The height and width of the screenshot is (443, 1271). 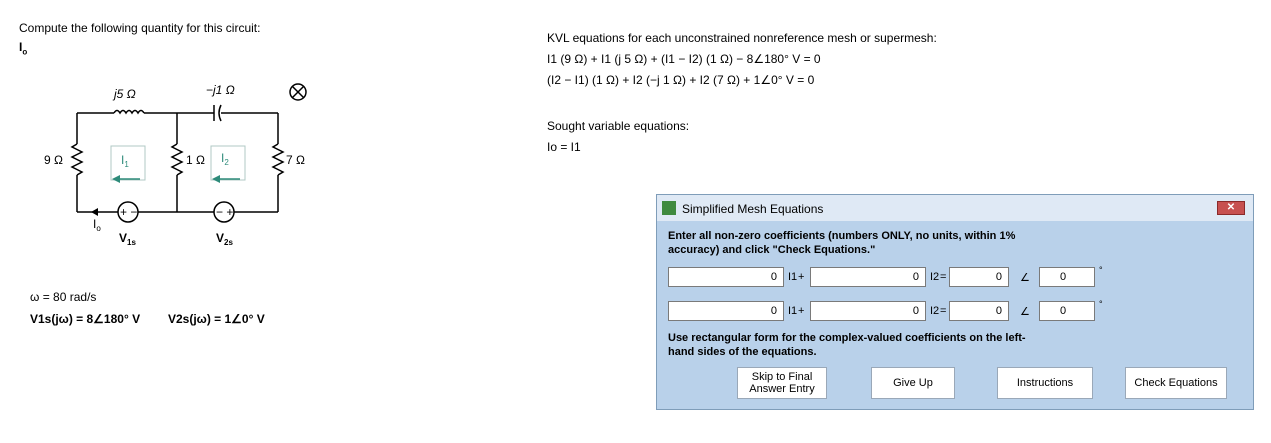 What do you see at coordinates (1067, 277) in the screenshot?
I see `row1-rhs-angle: 0` at bounding box center [1067, 277].